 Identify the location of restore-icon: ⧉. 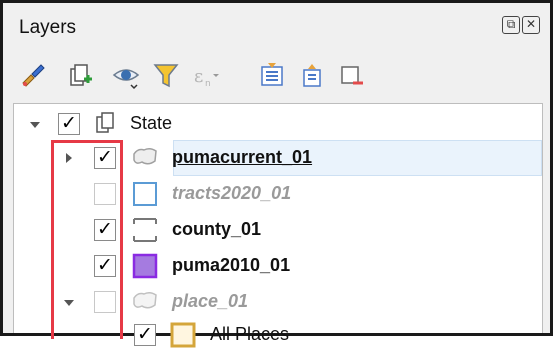
(511, 25).